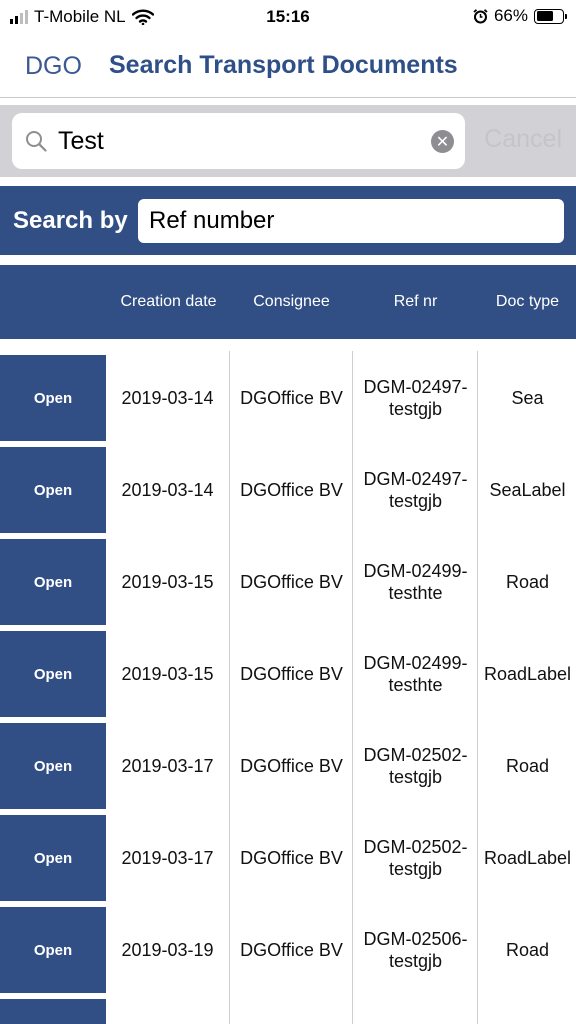  Describe the element at coordinates (544, 16) in the screenshot. I see `battery-fill` at that location.